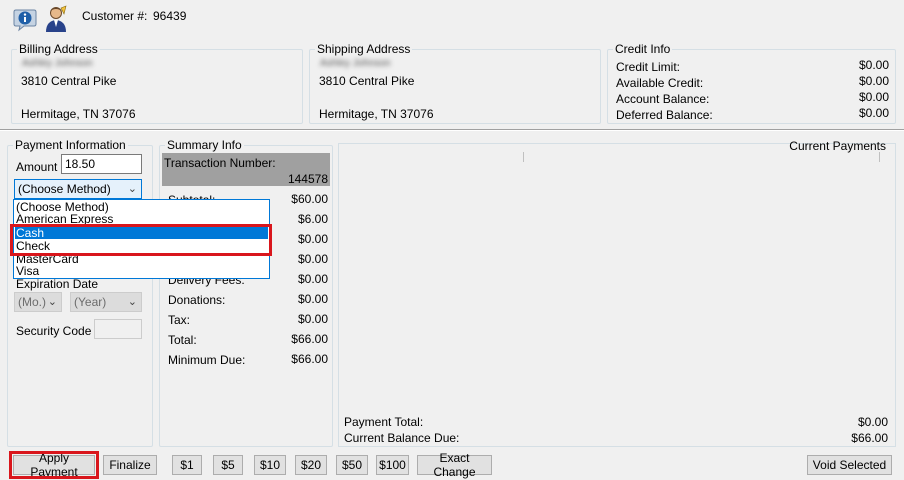 The height and width of the screenshot is (480, 904). What do you see at coordinates (228, 465) in the screenshot?
I see `quick-amount-5-button: $5` at bounding box center [228, 465].